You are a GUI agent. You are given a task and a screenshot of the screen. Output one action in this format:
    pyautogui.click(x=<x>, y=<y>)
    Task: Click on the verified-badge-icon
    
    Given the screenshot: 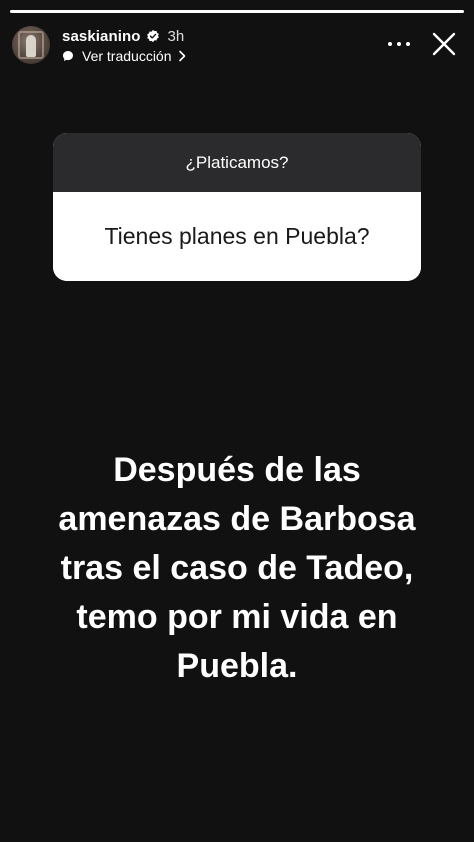 What is the action you would take?
    pyautogui.click(x=152, y=36)
    